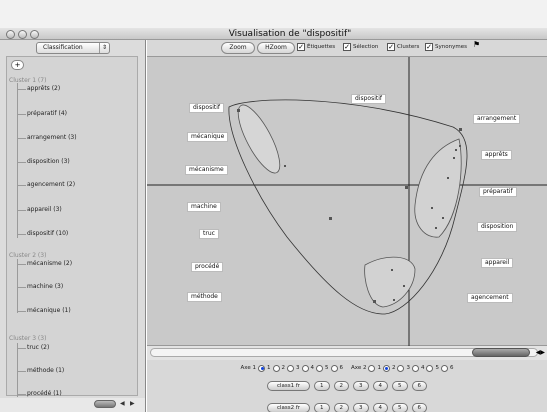  What do you see at coordinates (43, 89) in the screenshot?
I see `tree-item: apprêts (2)` at bounding box center [43, 89].